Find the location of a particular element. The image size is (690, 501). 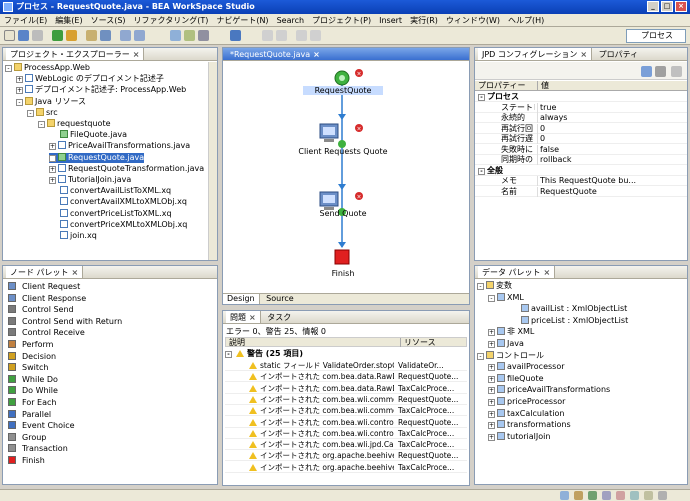

data-palette-item: availList : XmlObjectList is located at coordinates (568, 309).